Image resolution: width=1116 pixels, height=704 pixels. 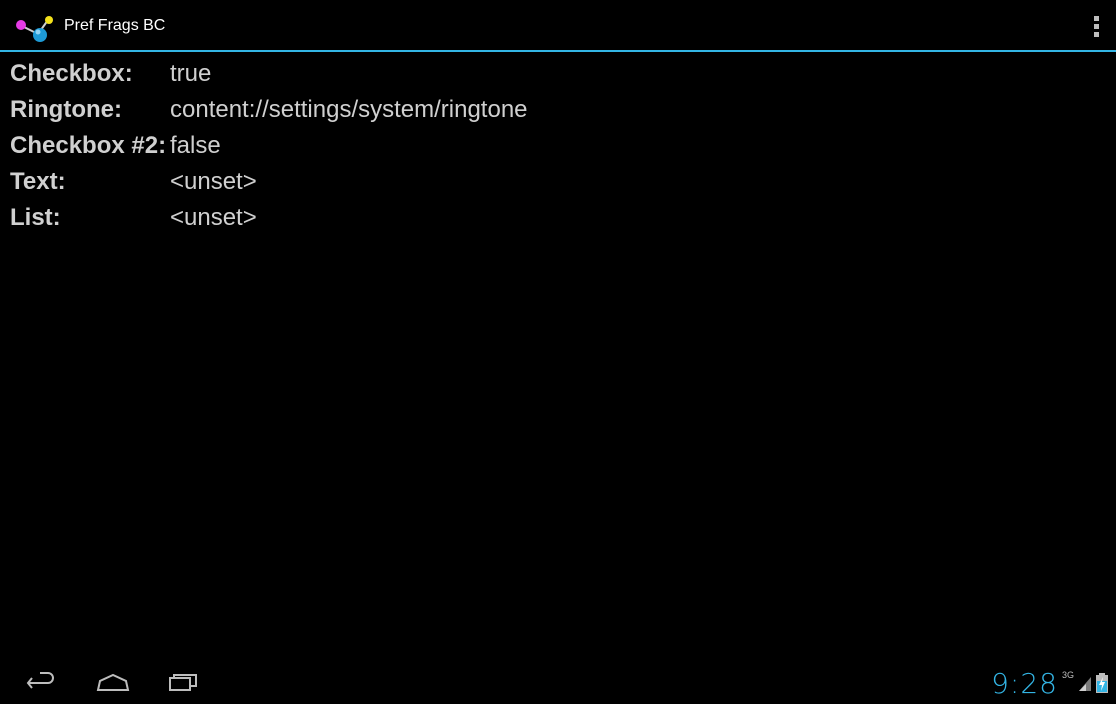 What do you see at coordinates (349, 109) in the screenshot?
I see `pref-value: content://settings/system/ringtone` at bounding box center [349, 109].